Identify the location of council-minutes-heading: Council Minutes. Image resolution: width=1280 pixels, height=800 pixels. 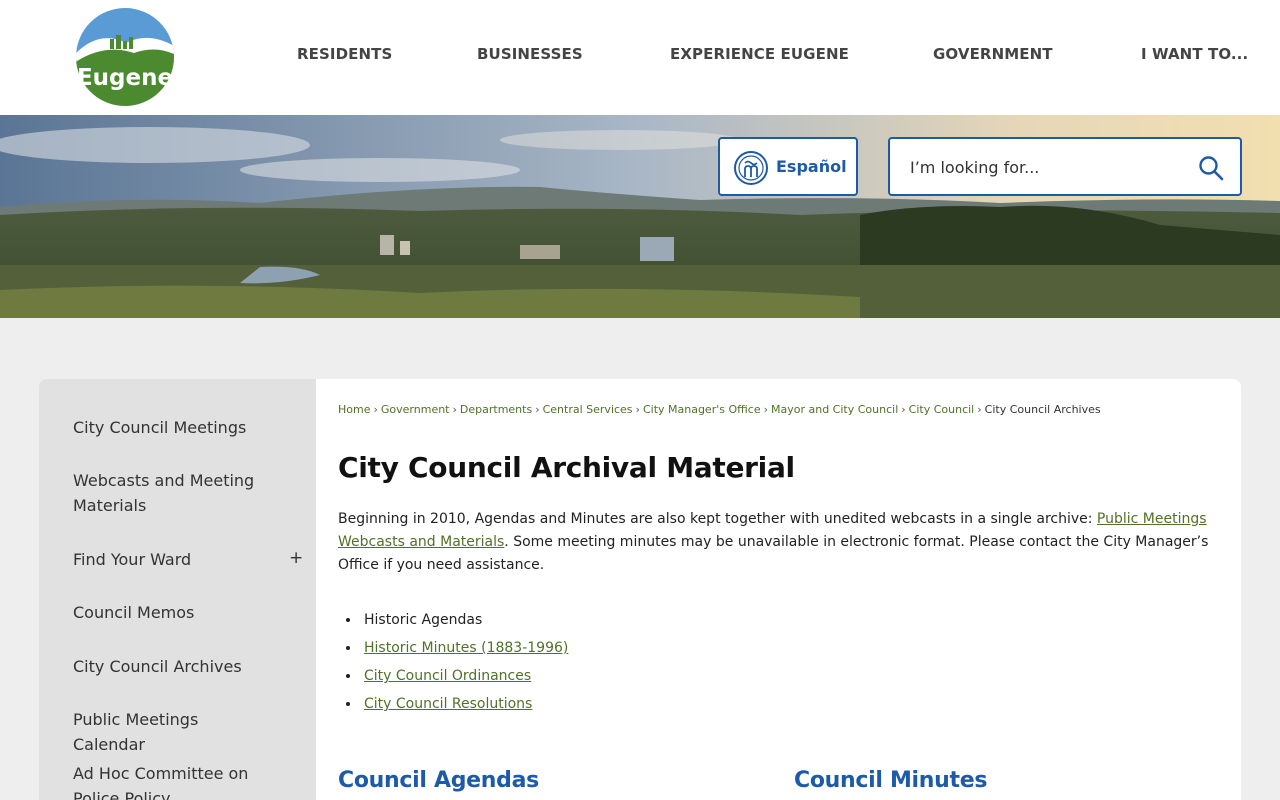
(890, 780).